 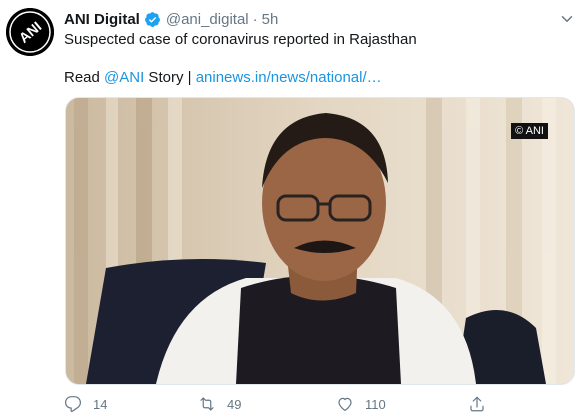 I want to click on retweet-button: 49, so click(x=219, y=404).